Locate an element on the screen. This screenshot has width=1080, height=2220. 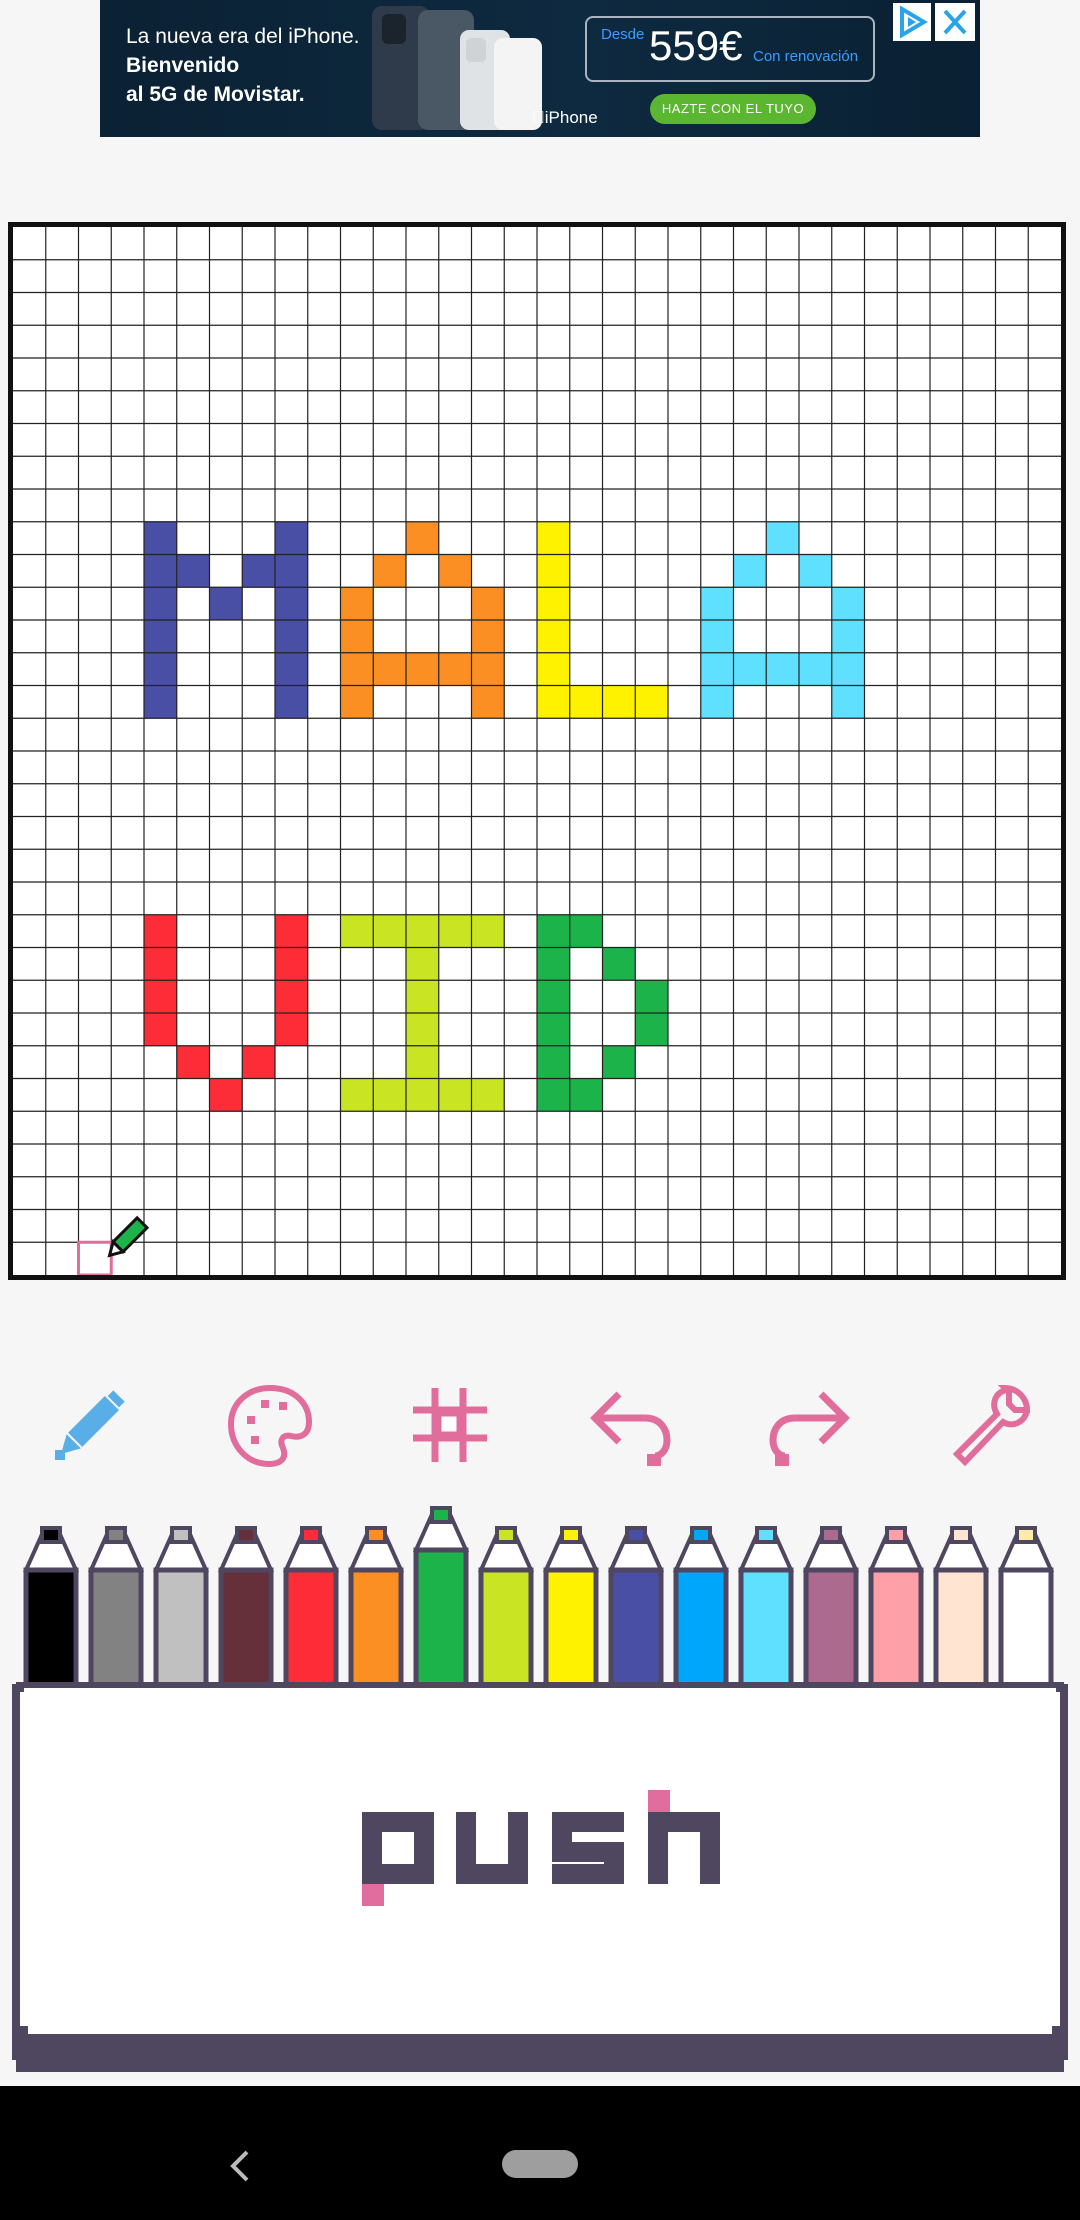
ad-close-icon is located at coordinates (955, 22).